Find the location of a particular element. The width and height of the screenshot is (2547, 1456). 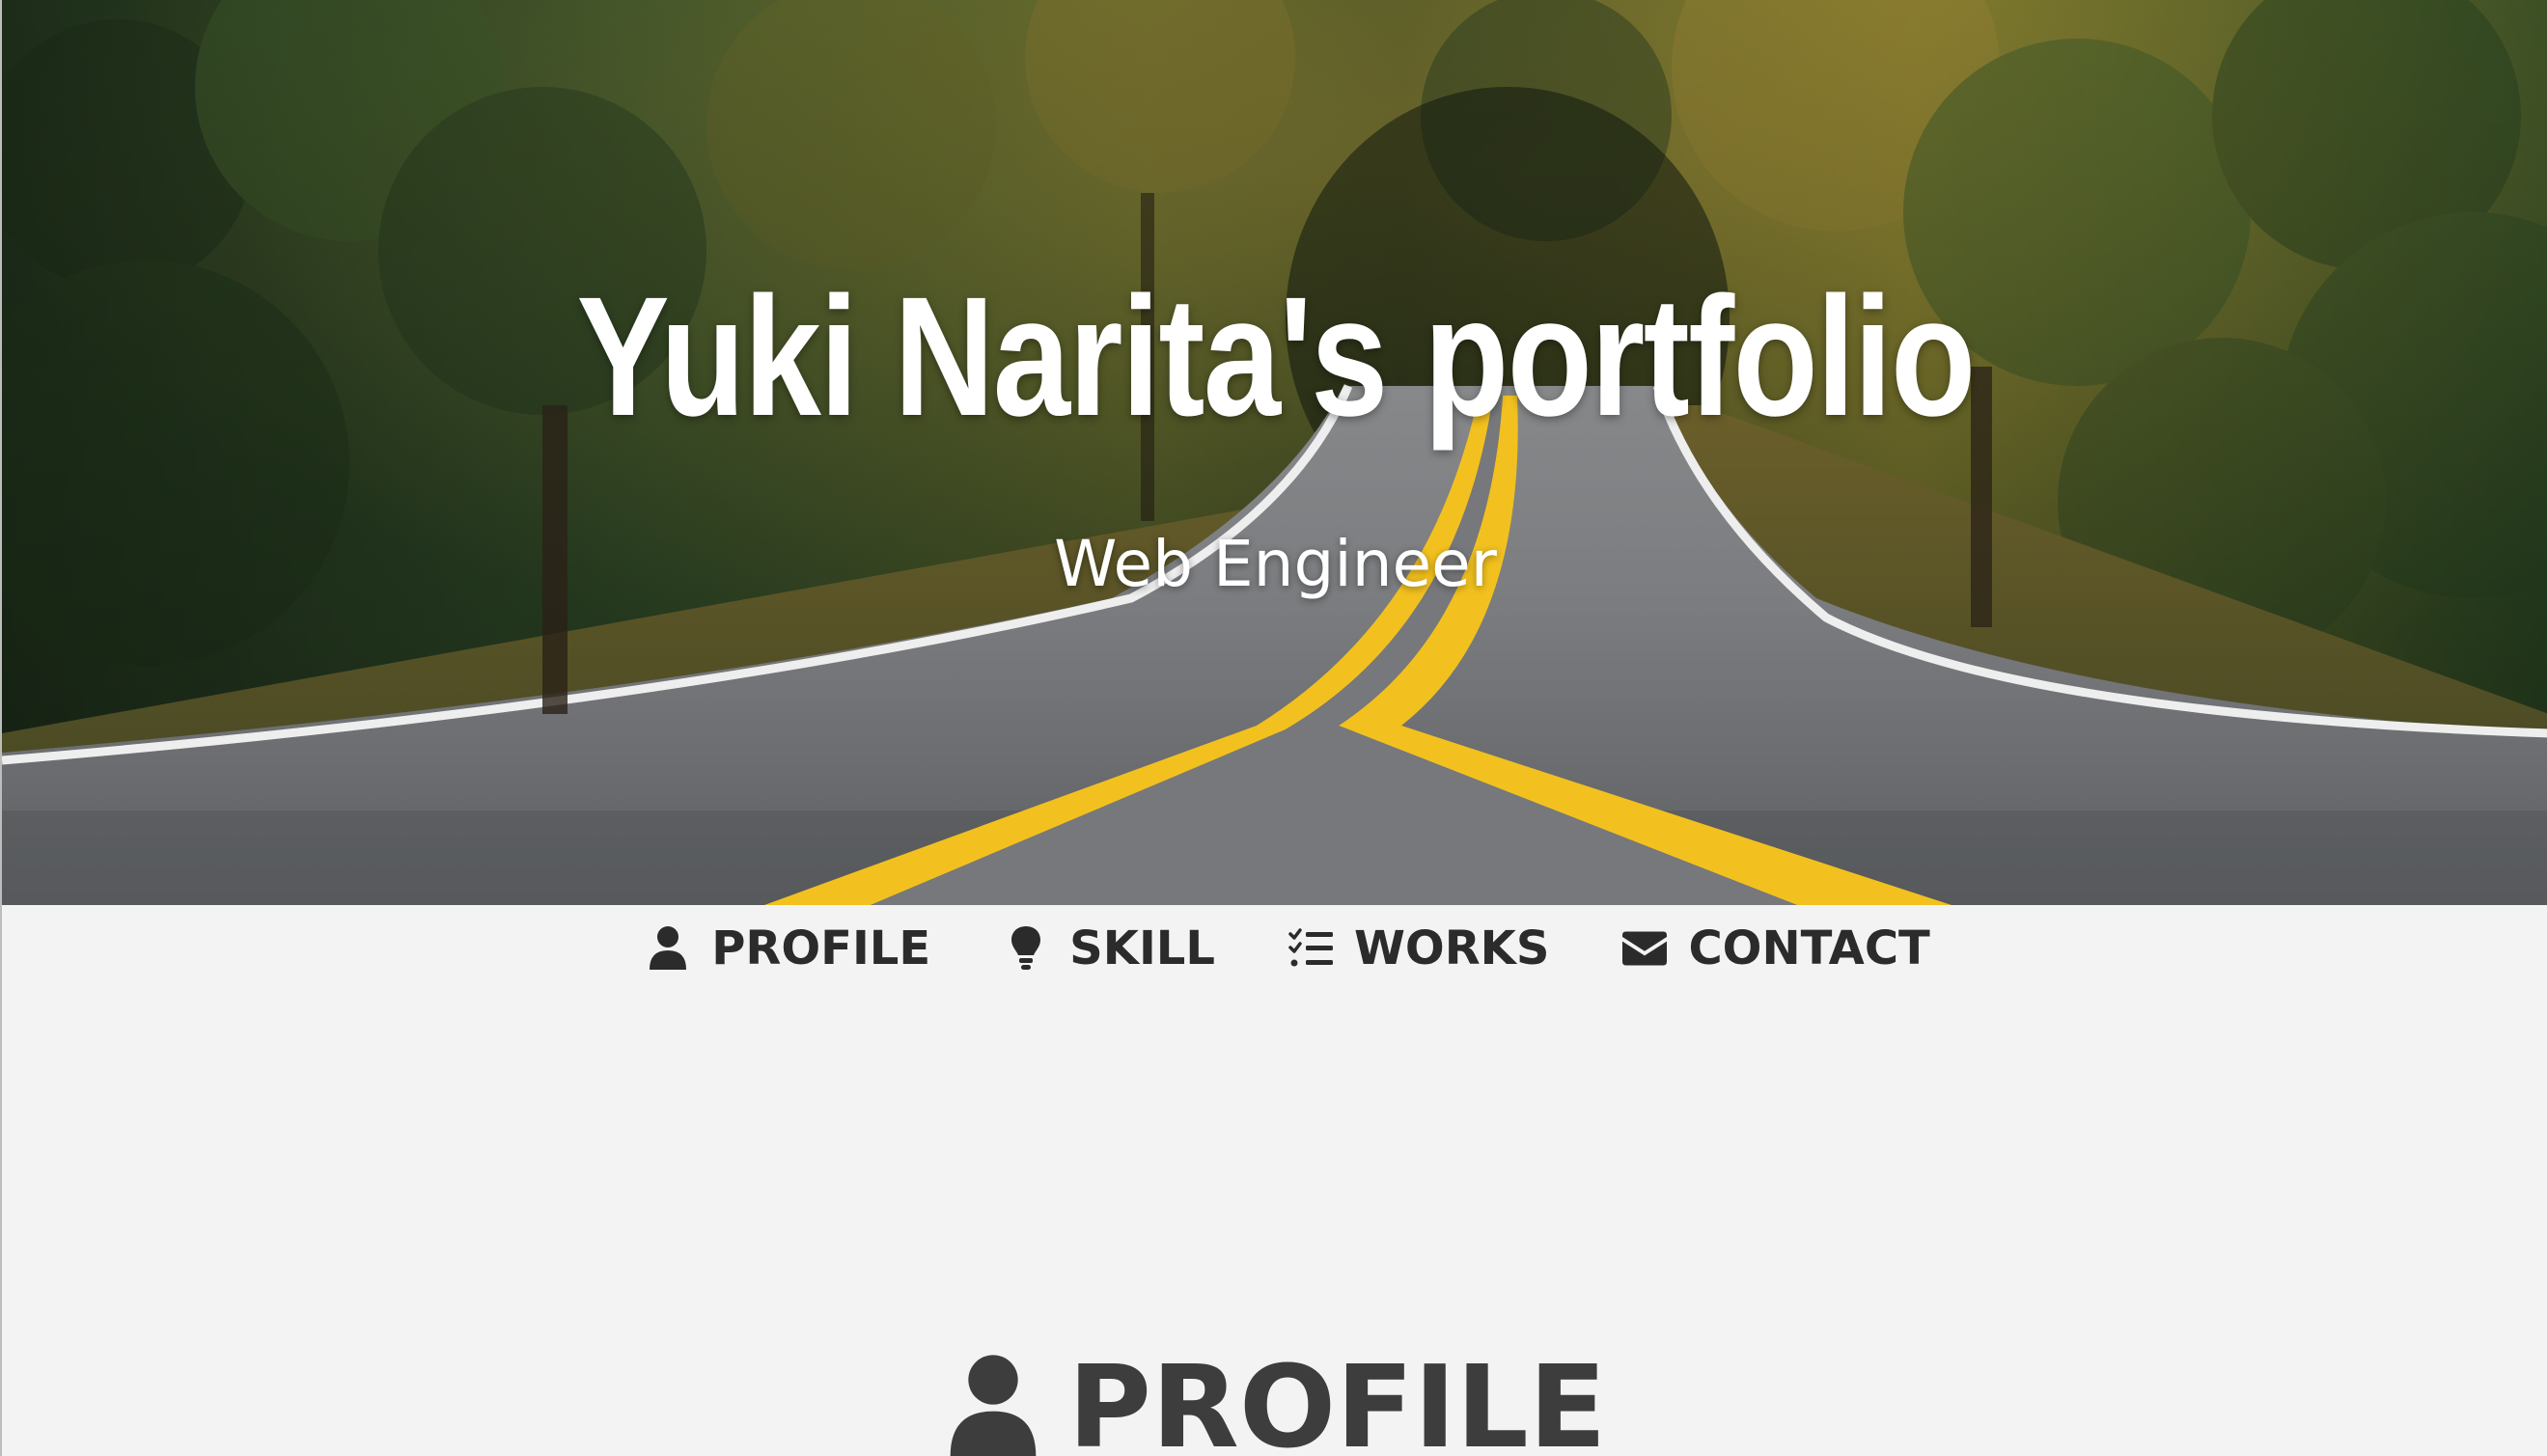

main-navigation: PROFILE SKILL WORKS CONTACT is located at coordinates (1275, 949).